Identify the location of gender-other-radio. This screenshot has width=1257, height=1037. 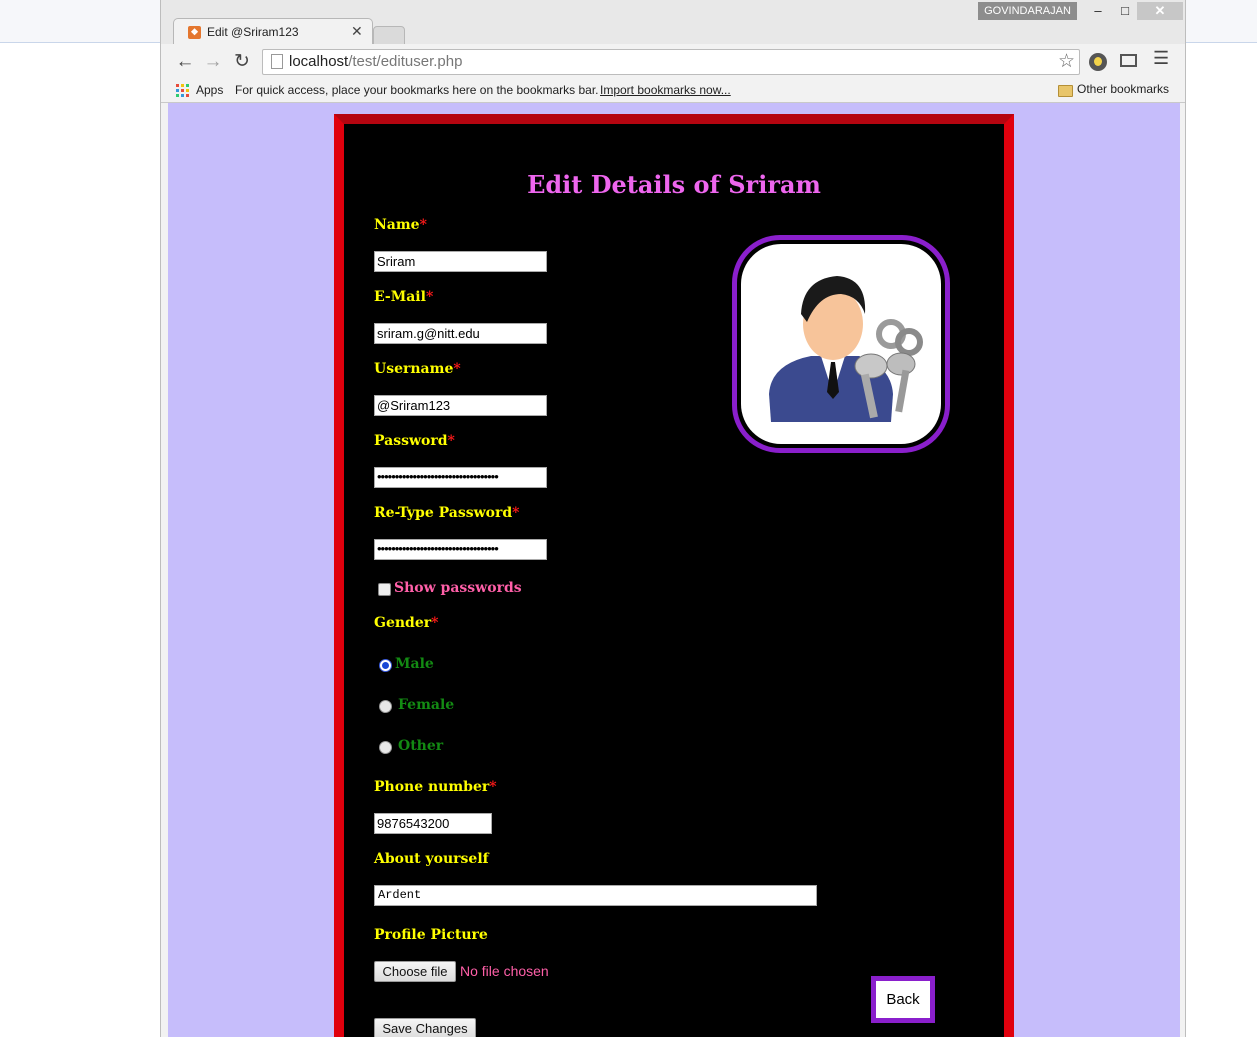
(385, 747).